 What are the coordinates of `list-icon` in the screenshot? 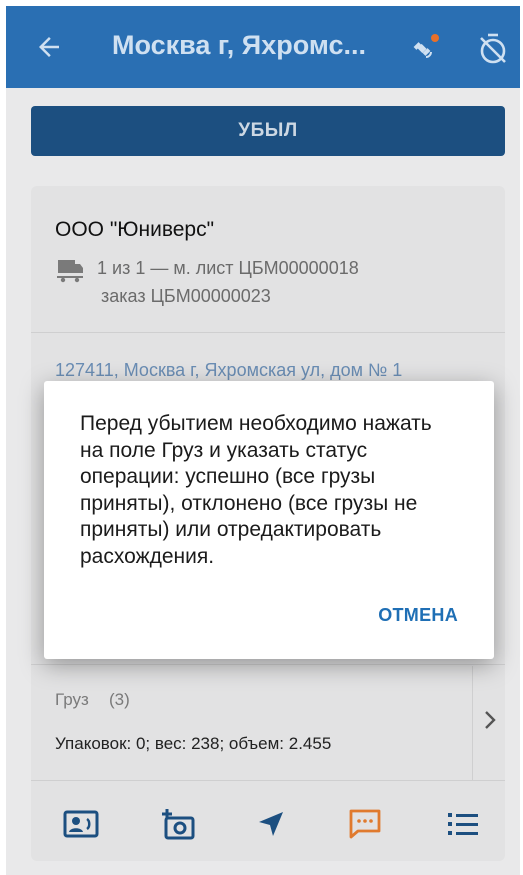 It's located at (463, 824).